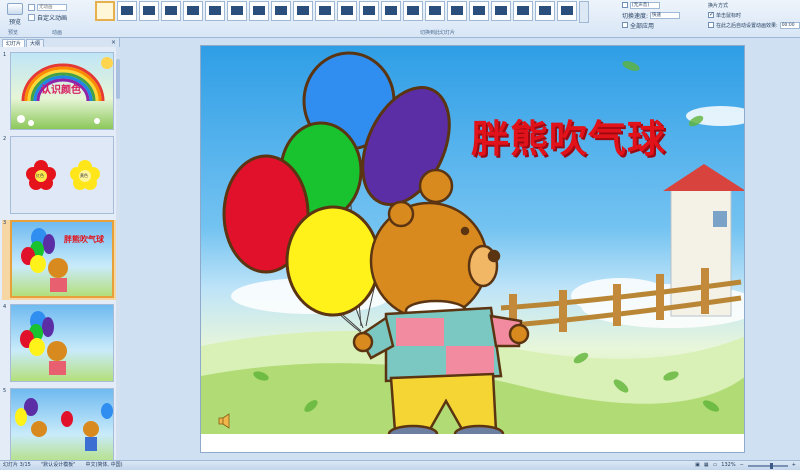 This screenshot has width=800, height=470. Describe the element at coordinates (413, 11) in the screenshot. I see `transition-push-up-thumb` at that location.